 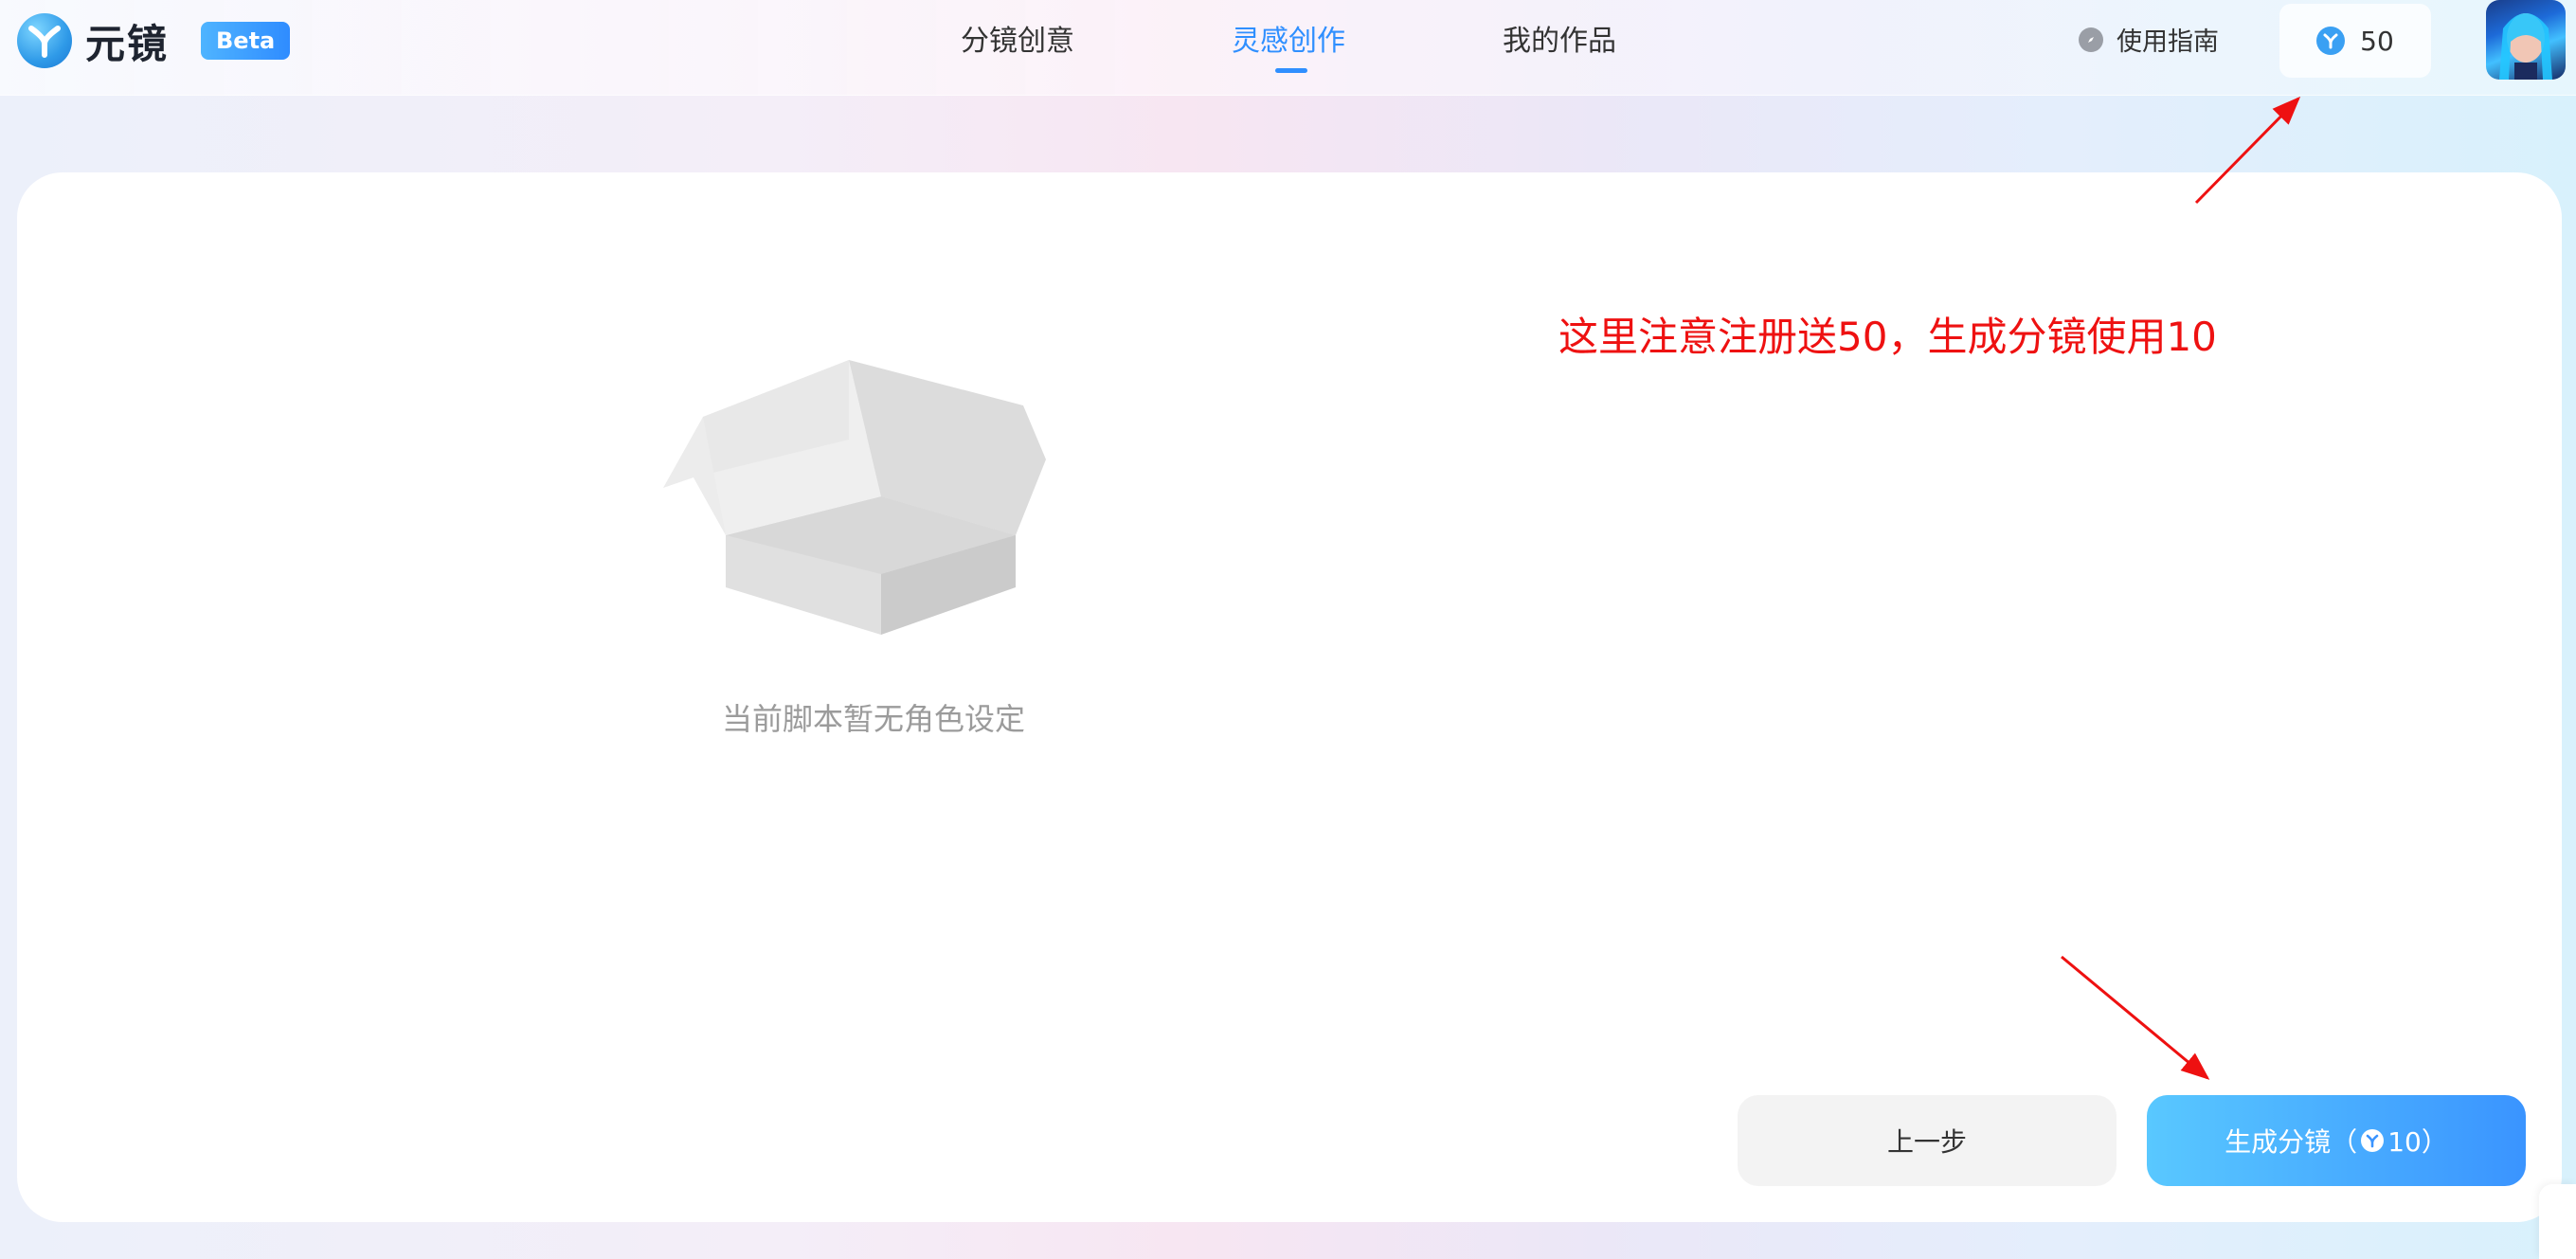 What do you see at coordinates (2557, 1221) in the screenshot?
I see `side-panel-tab` at bounding box center [2557, 1221].